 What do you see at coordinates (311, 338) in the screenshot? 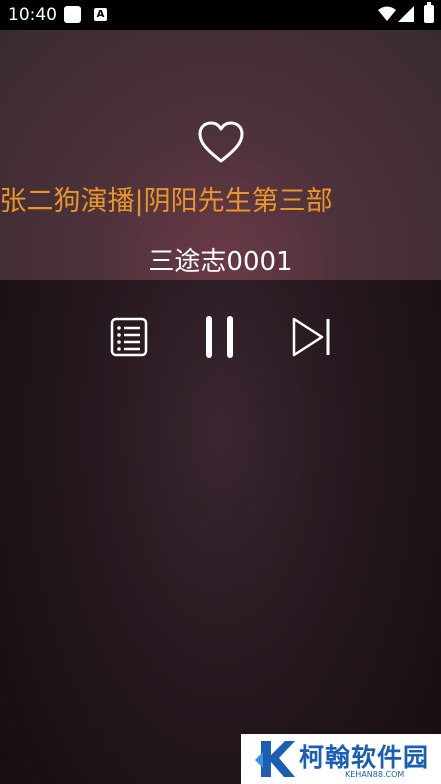
I see `skip-next-icon` at bounding box center [311, 338].